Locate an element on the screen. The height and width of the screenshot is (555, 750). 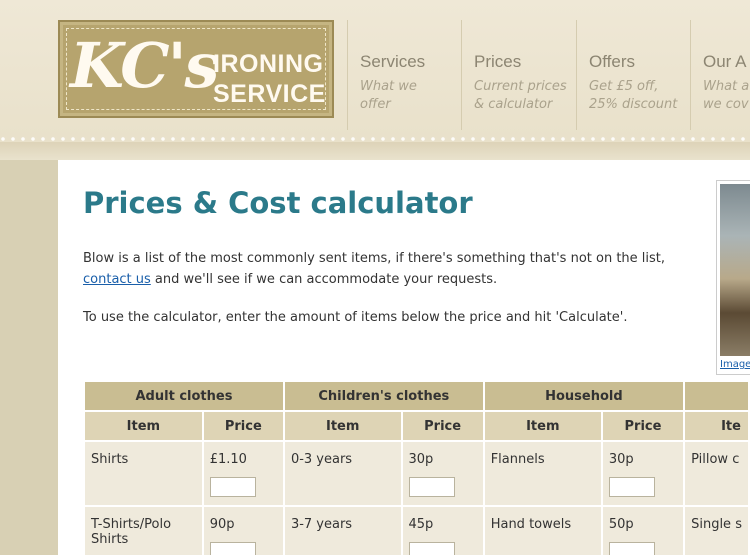
site-logo: KC's IRONING SERVICE is located at coordinates (196, 69).